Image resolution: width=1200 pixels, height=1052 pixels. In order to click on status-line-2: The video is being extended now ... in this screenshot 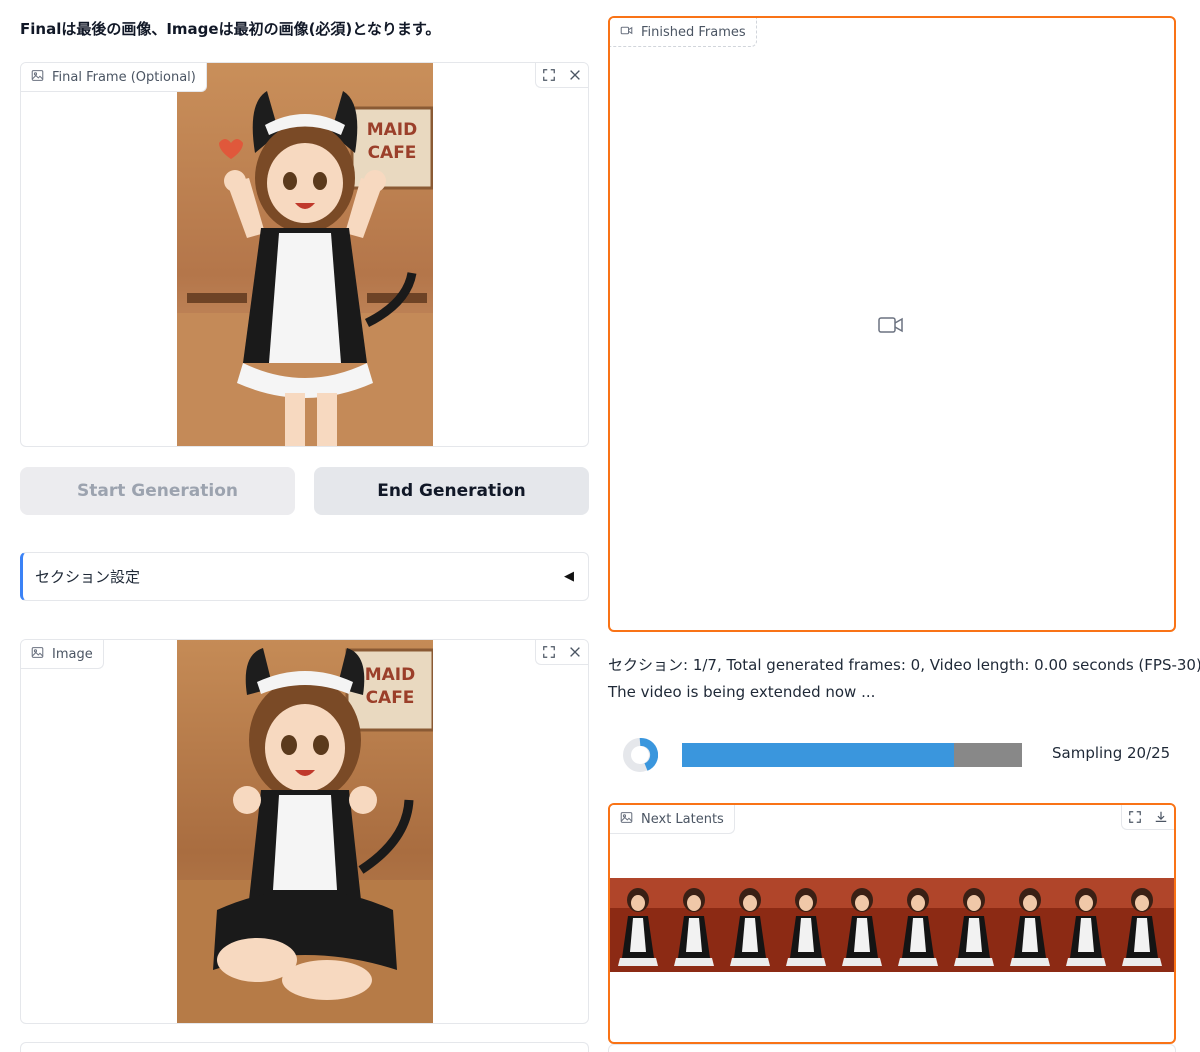, I will do `click(742, 692)`.